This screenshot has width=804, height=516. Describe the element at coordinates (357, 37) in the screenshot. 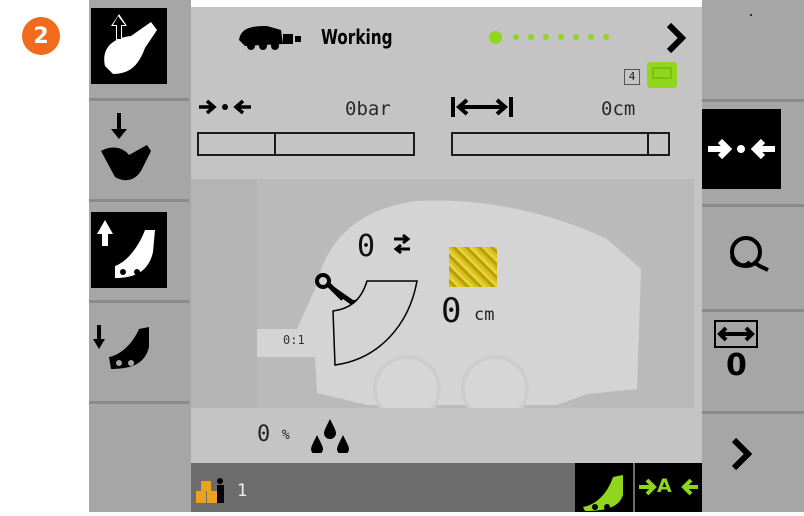

I see `status-text: Working` at that location.